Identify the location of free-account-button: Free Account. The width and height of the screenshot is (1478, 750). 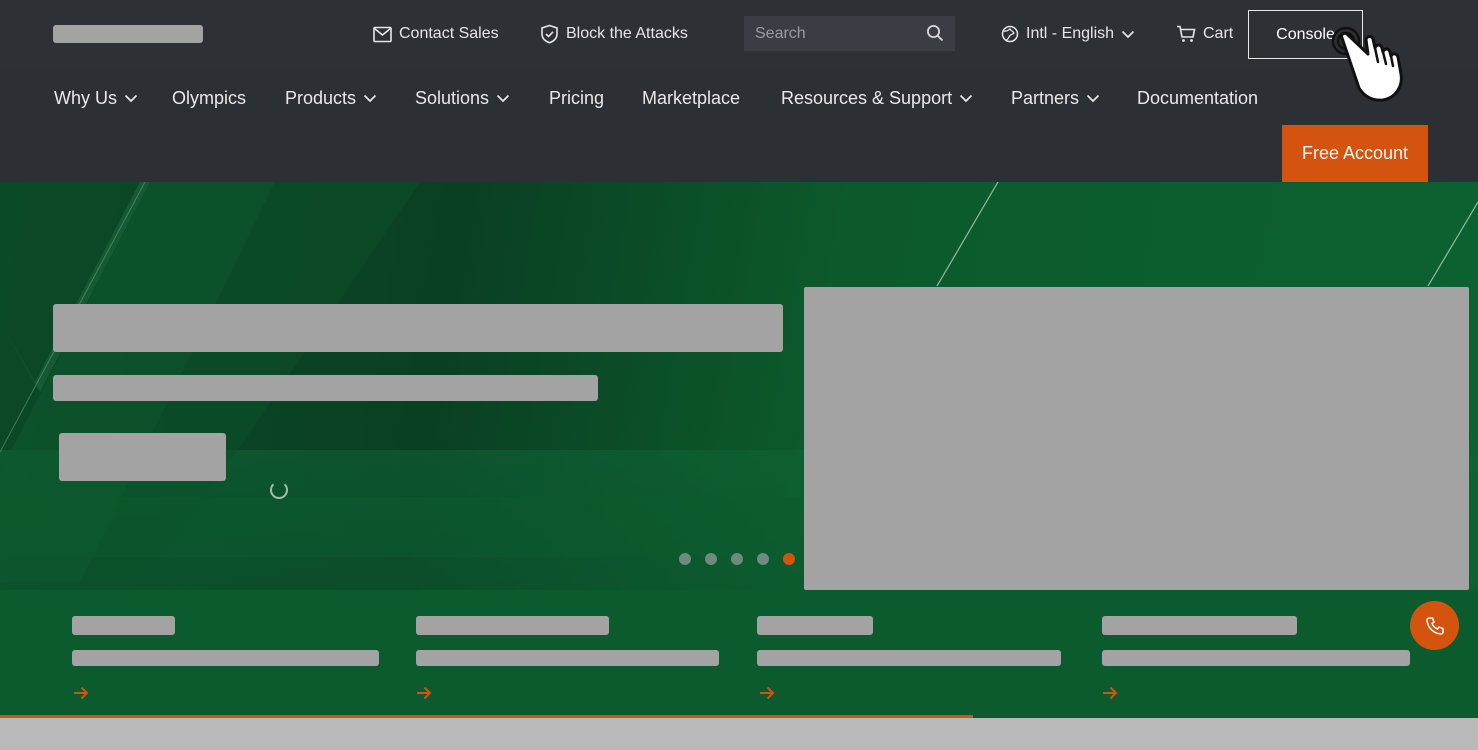
(1355, 153).